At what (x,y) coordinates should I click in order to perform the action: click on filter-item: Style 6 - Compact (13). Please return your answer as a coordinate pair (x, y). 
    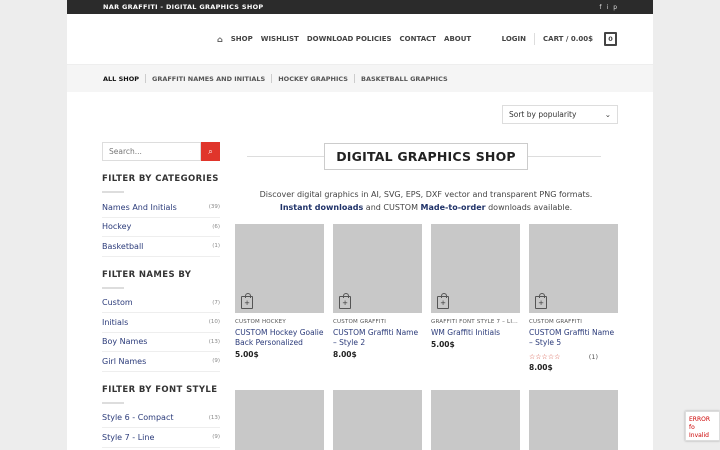
    Looking at the image, I should click on (161, 418).